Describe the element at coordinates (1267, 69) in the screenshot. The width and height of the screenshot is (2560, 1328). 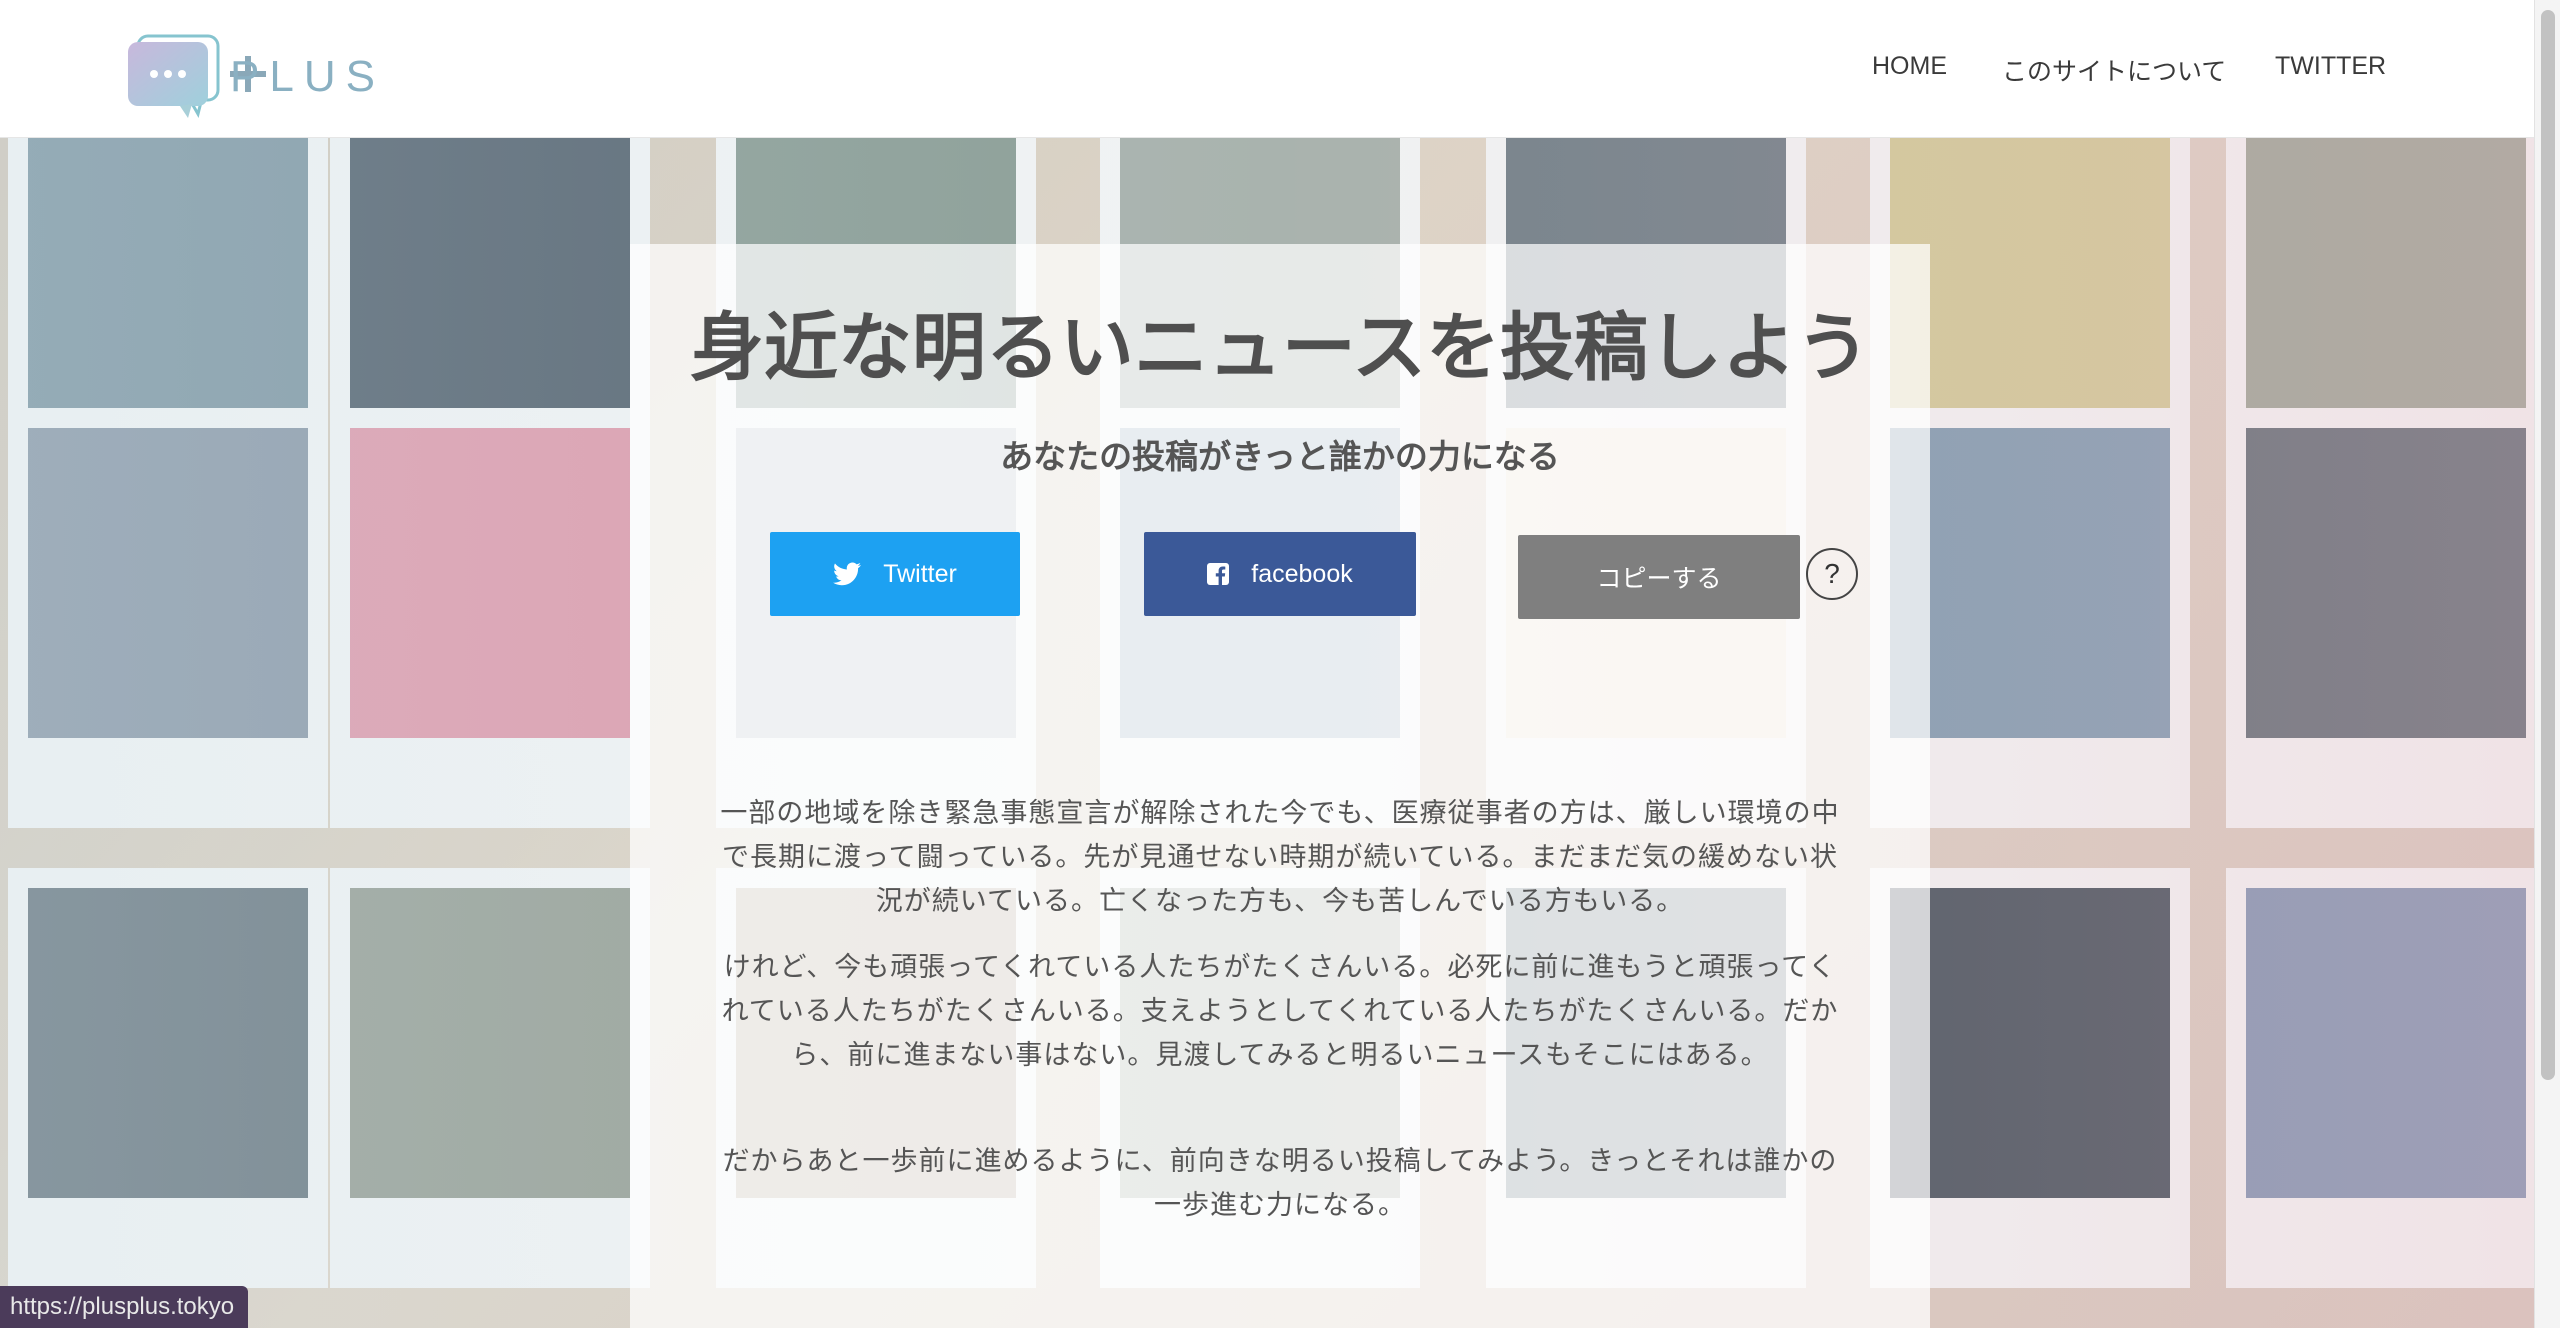
I see `site-header: PLUS HOME このサイトについて TWITTER` at that location.